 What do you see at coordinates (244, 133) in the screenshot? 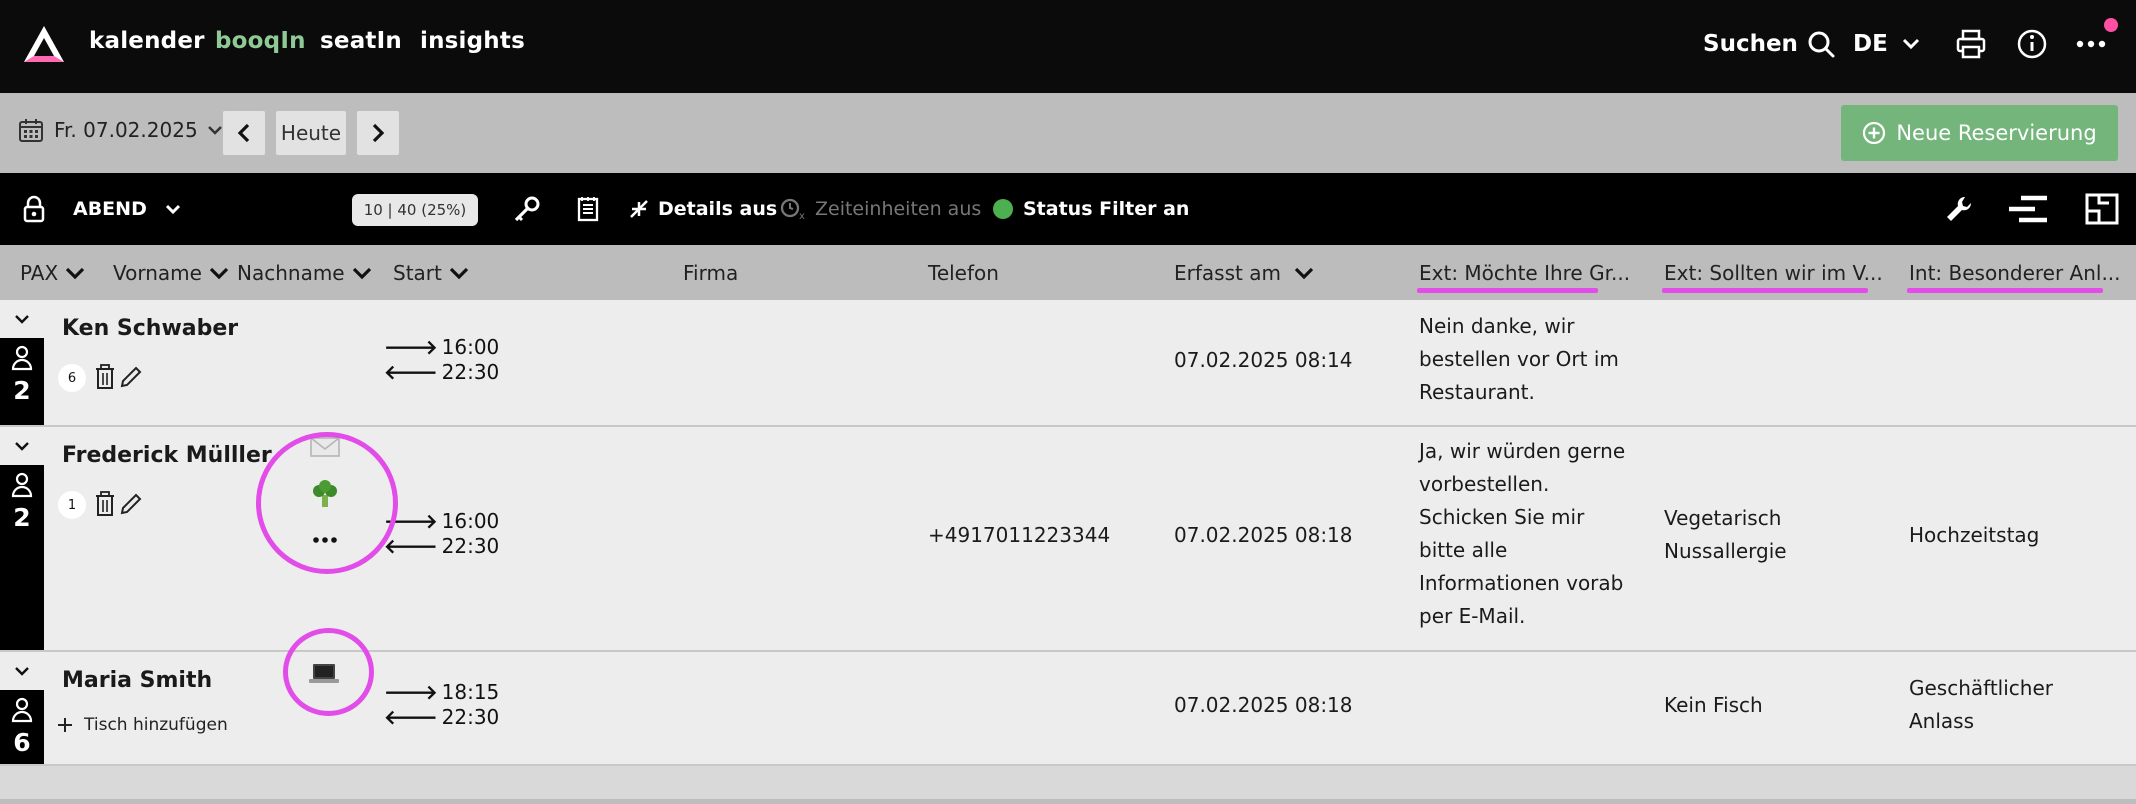
I see `previous-day-button` at bounding box center [244, 133].